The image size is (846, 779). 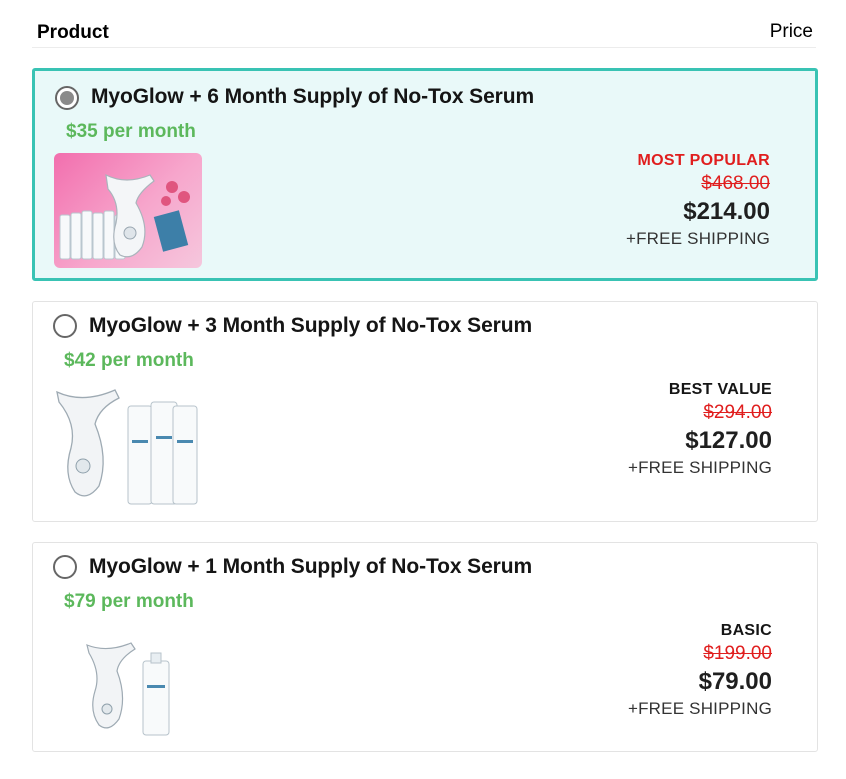 What do you see at coordinates (746, 630) in the screenshot?
I see `offer-badge: BASIC` at bounding box center [746, 630].